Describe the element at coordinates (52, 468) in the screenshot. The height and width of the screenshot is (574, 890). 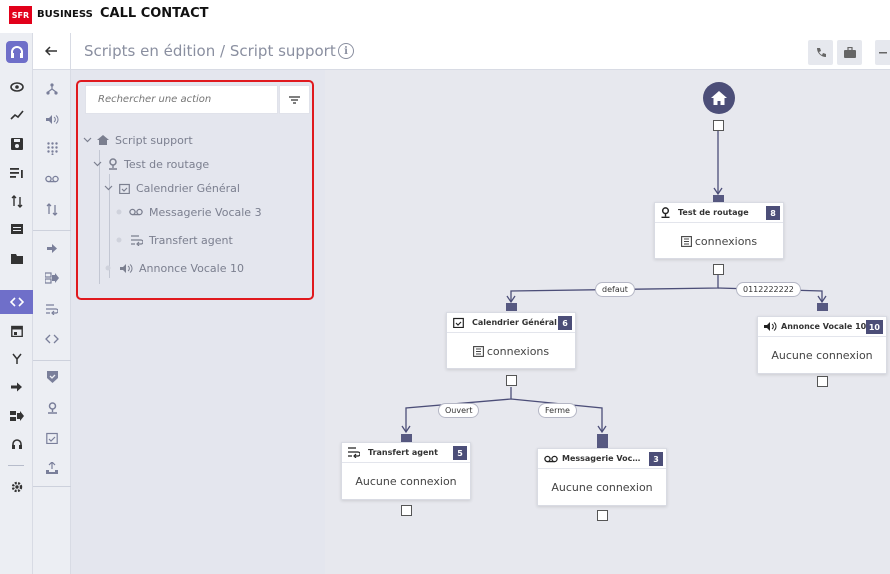
I see `upload-tray-icon` at that location.